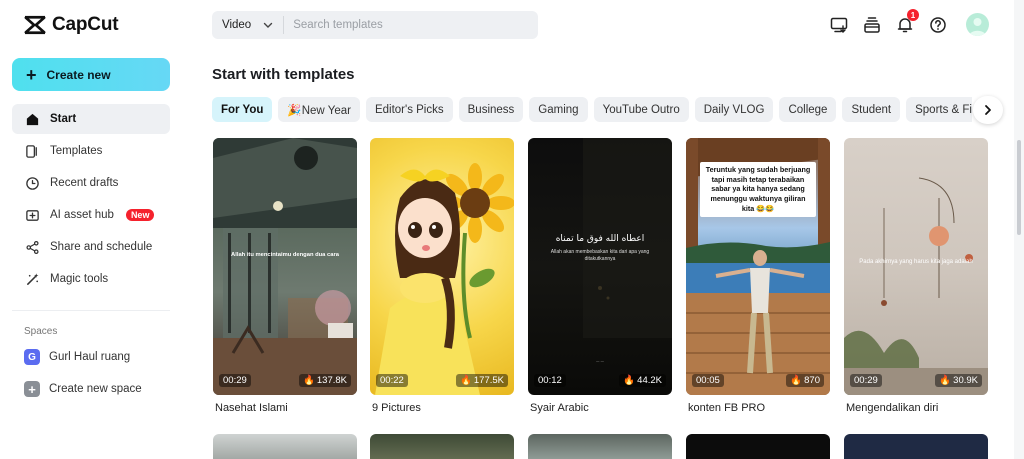  What do you see at coordinates (32, 215) in the screenshot?
I see `ai-asset-icon` at bounding box center [32, 215].